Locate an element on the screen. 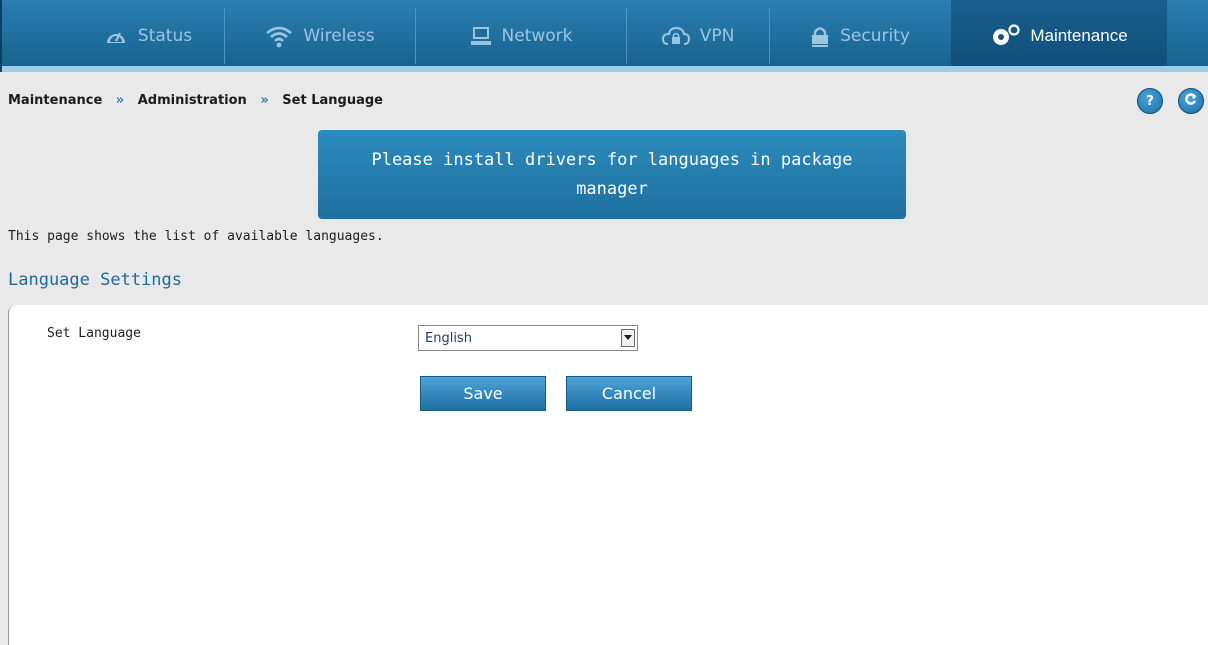 The width and height of the screenshot is (1208, 645). tab-vpn: VPN is located at coordinates (698, 36).